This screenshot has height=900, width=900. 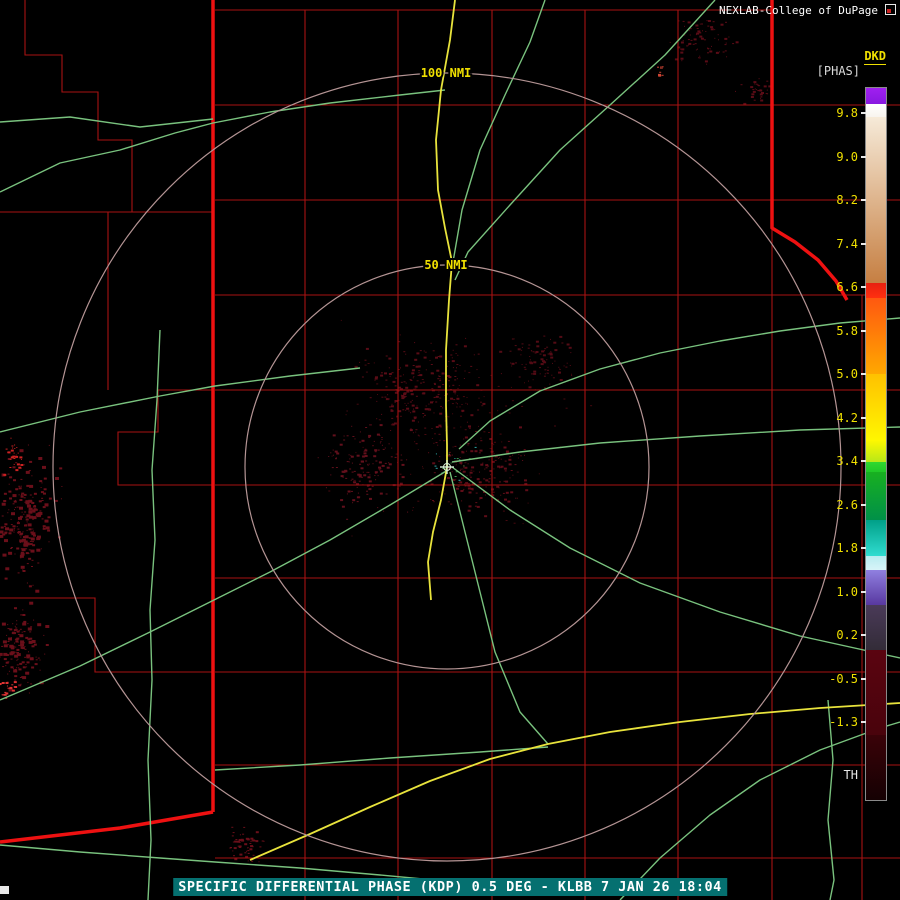 What do you see at coordinates (4, 890) in the screenshot?
I see `corner-marker` at bounding box center [4, 890].